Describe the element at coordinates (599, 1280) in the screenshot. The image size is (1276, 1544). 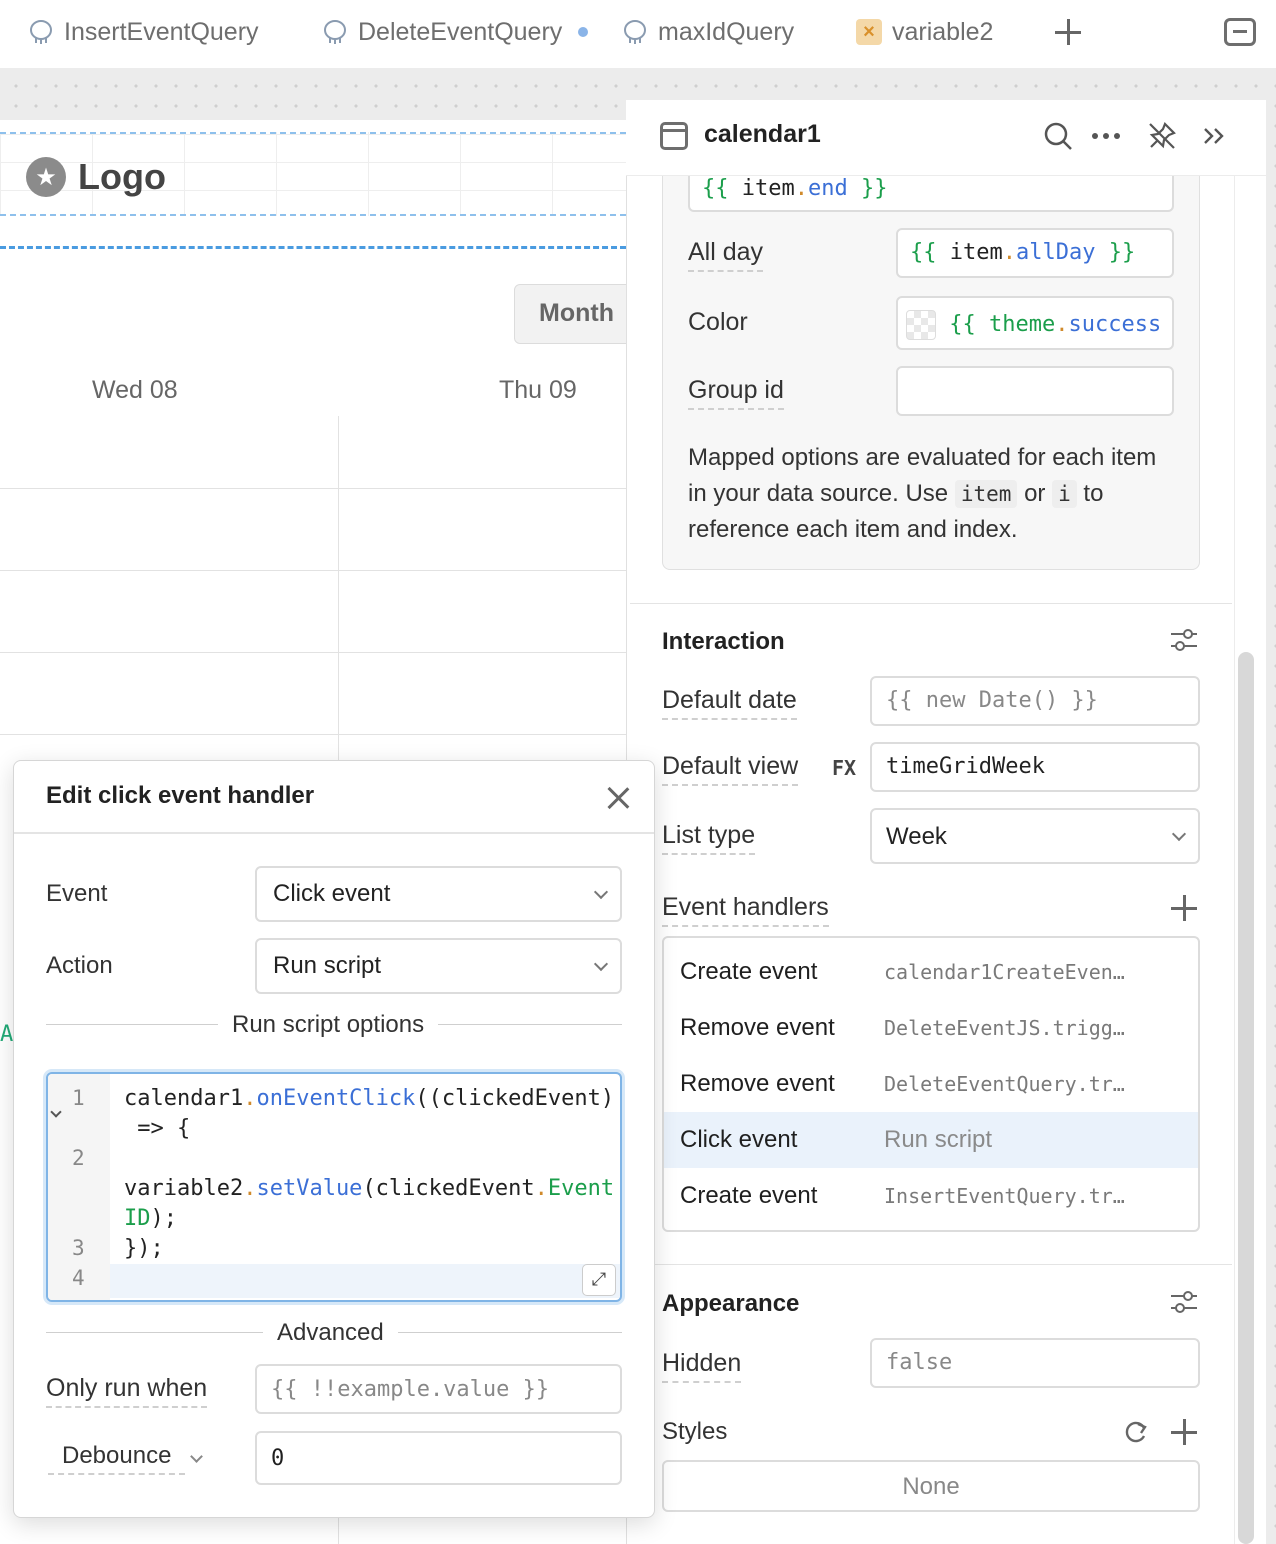
I see `expand-editor-icon: ⤢` at that location.